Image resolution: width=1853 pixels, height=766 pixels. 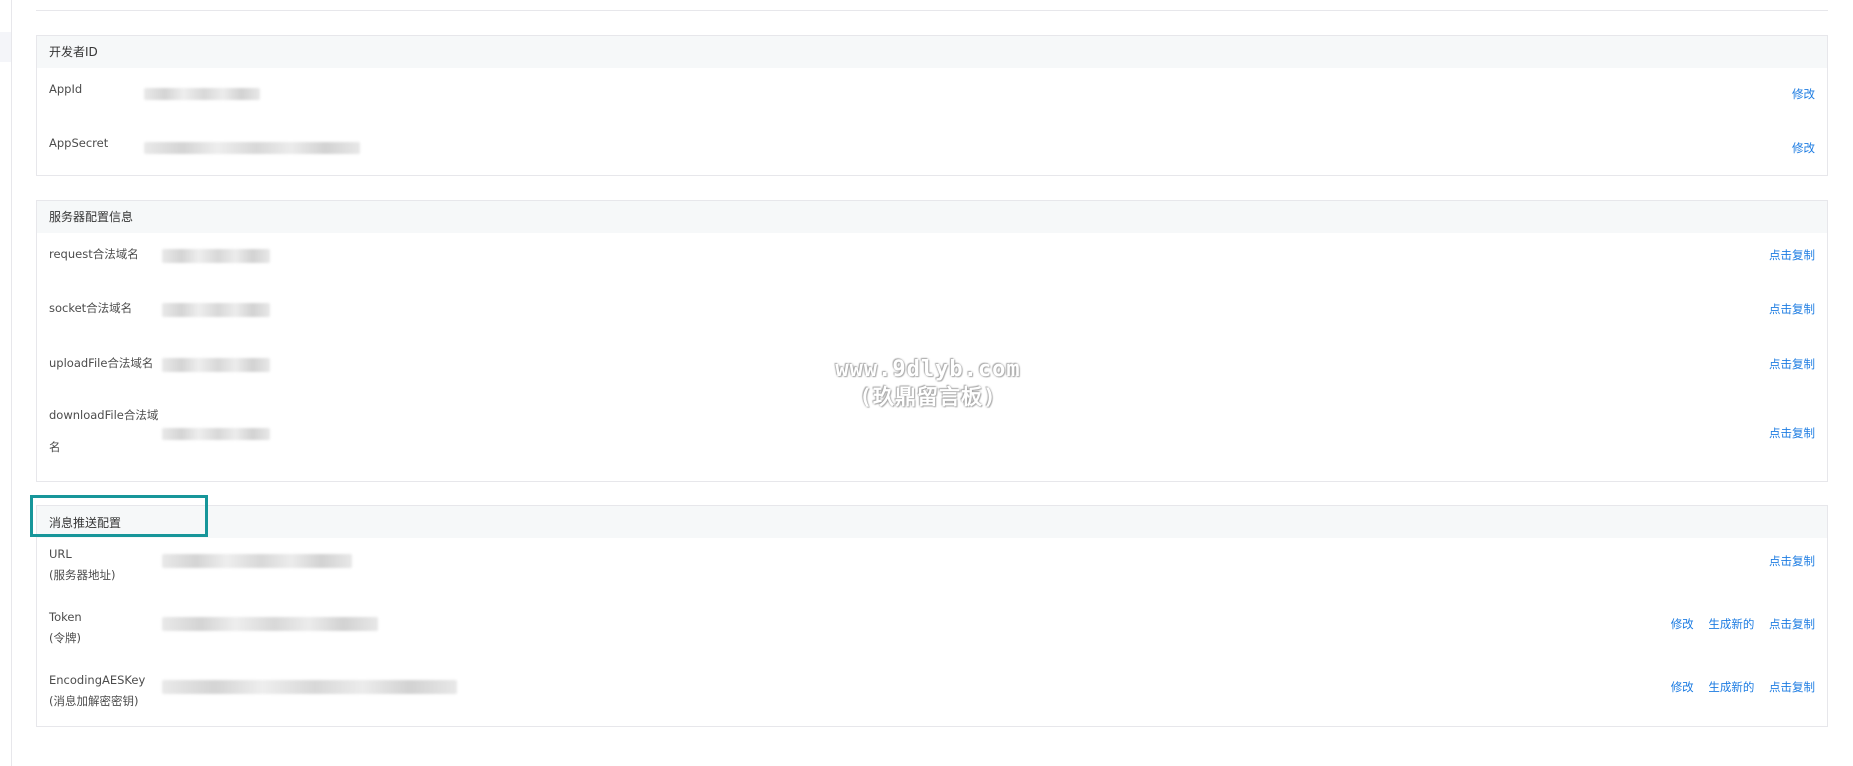 What do you see at coordinates (932, 52) in the screenshot?
I see `section-header-developer-id: 开发者ID` at bounding box center [932, 52].